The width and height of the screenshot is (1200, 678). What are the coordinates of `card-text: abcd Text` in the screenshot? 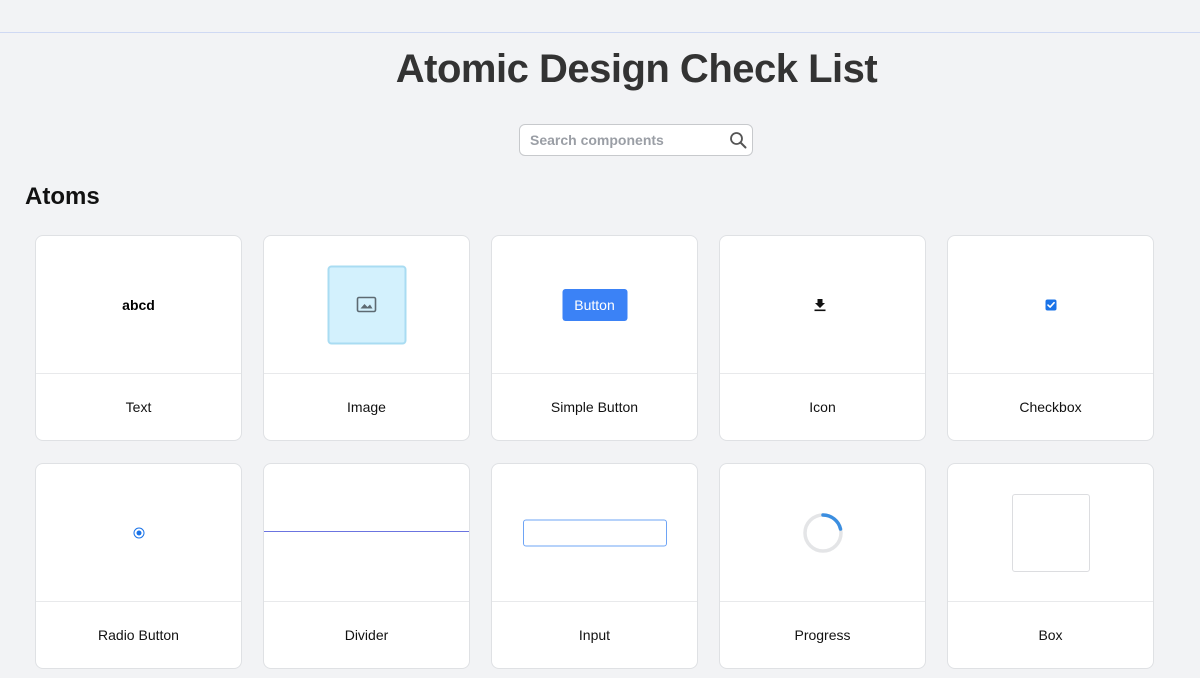 It's located at (138, 338).